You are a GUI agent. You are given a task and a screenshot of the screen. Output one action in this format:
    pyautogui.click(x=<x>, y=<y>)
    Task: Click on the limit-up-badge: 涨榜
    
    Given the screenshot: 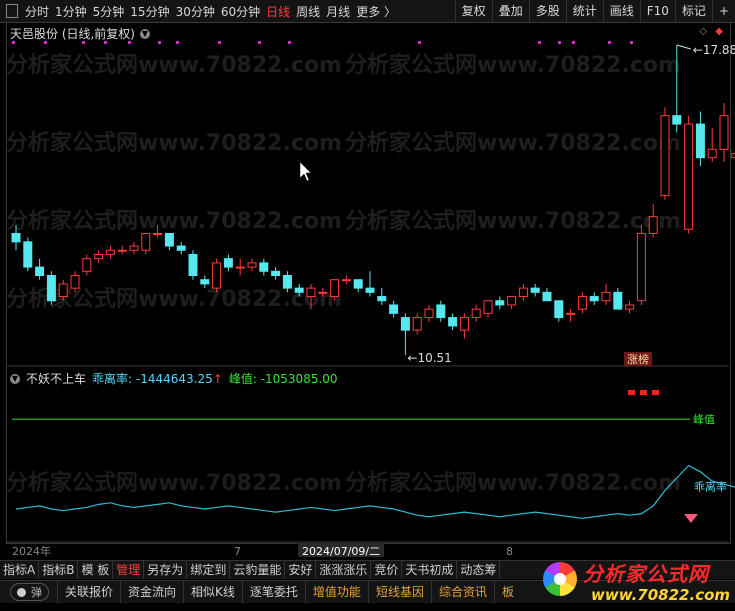 What is the action you would take?
    pyautogui.click(x=638, y=359)
    